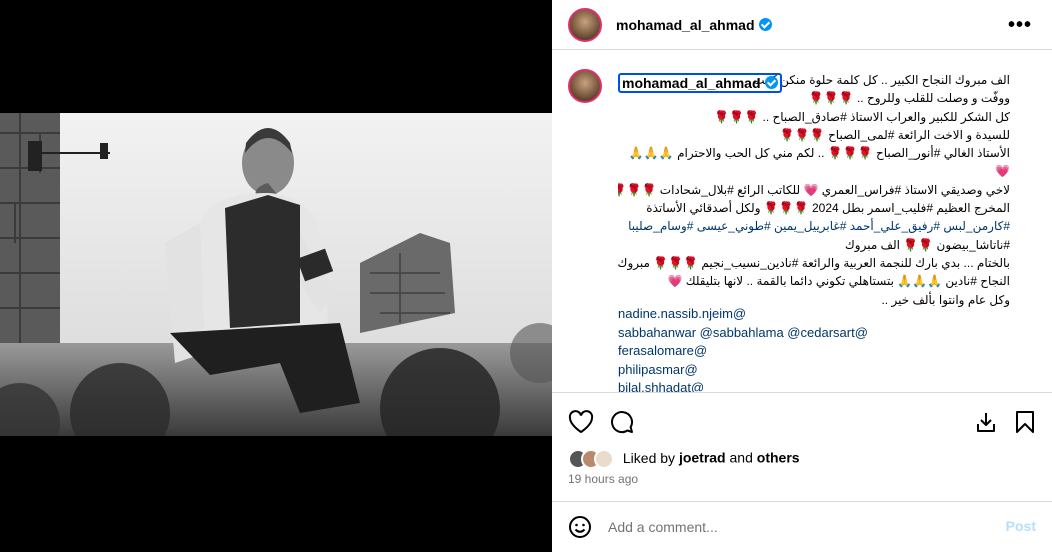  Describe the element at coordinates (581, 422) in the screenshot. I see `heart-icon` at that location.